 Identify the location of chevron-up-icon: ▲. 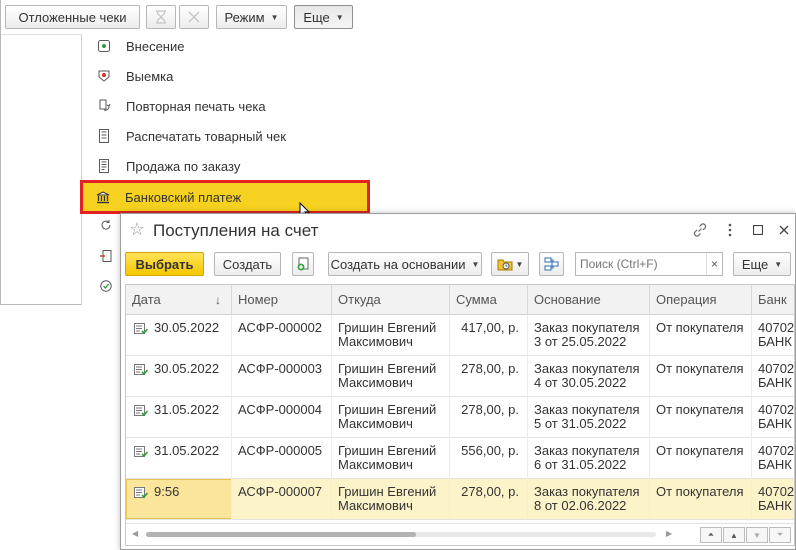
(734, 535).